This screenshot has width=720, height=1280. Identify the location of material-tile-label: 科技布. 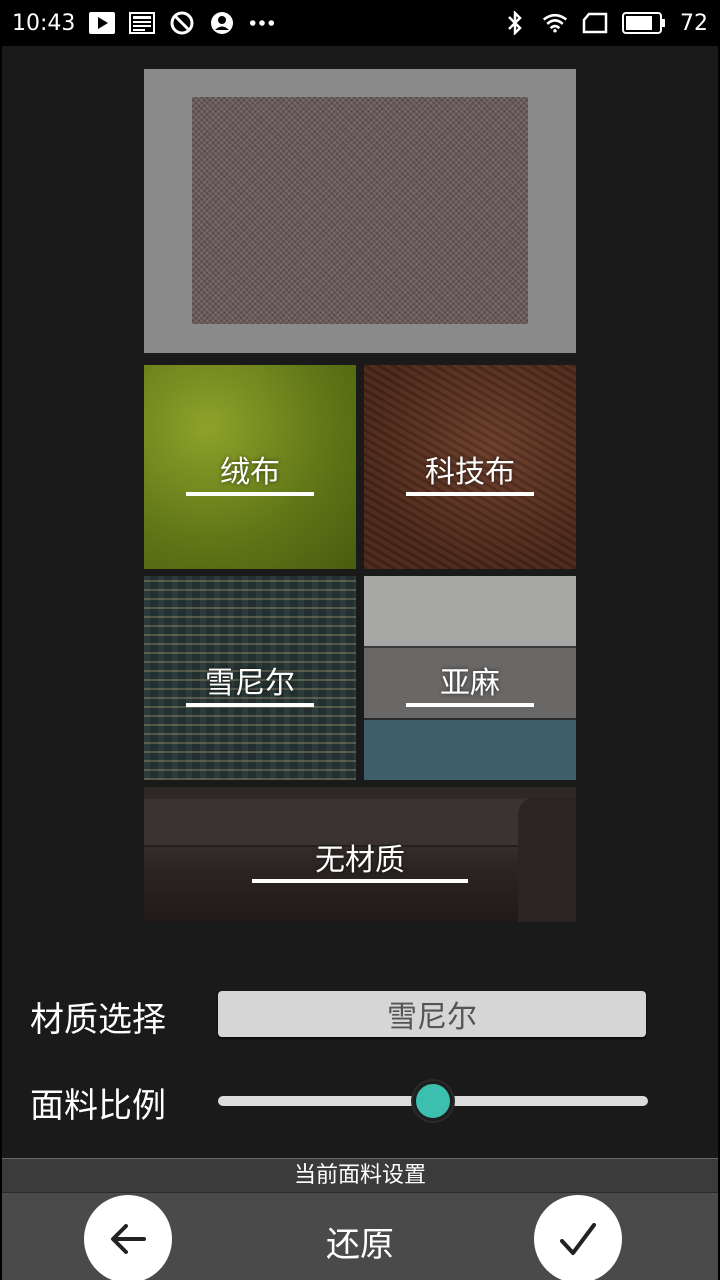
(470, 472).